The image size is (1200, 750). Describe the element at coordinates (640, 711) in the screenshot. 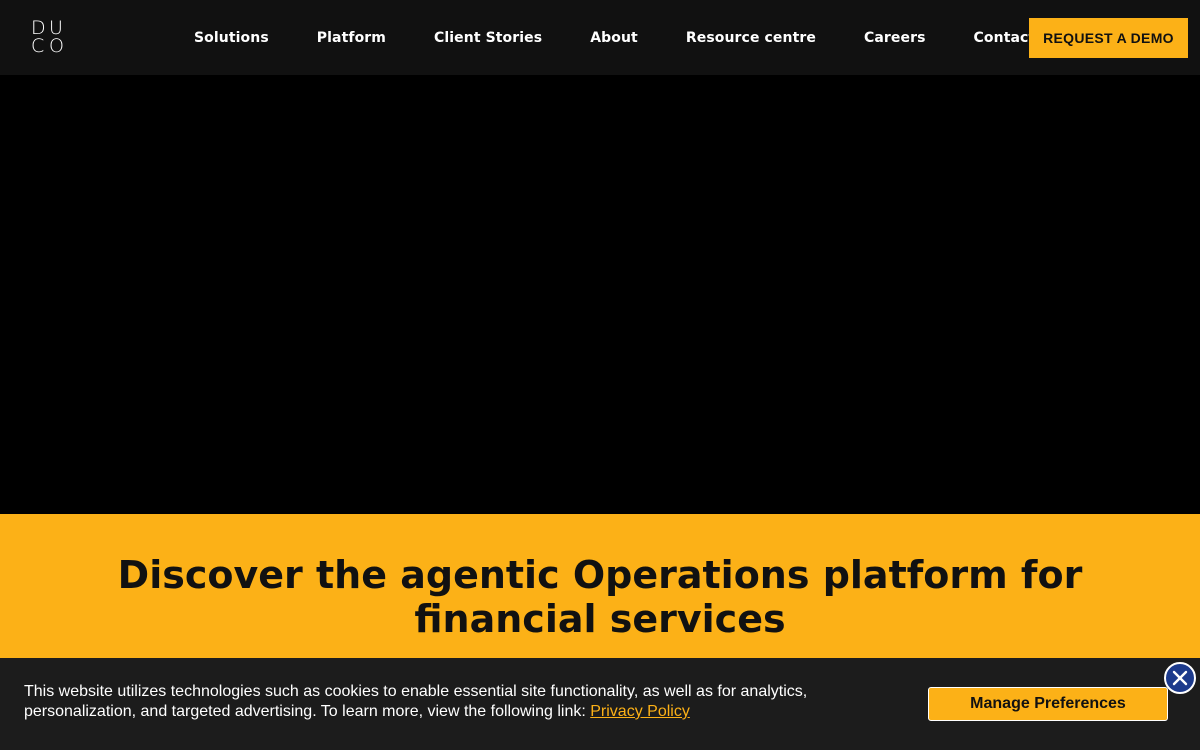

I see `privacy-policy-link: Privacy Policy` at that location.